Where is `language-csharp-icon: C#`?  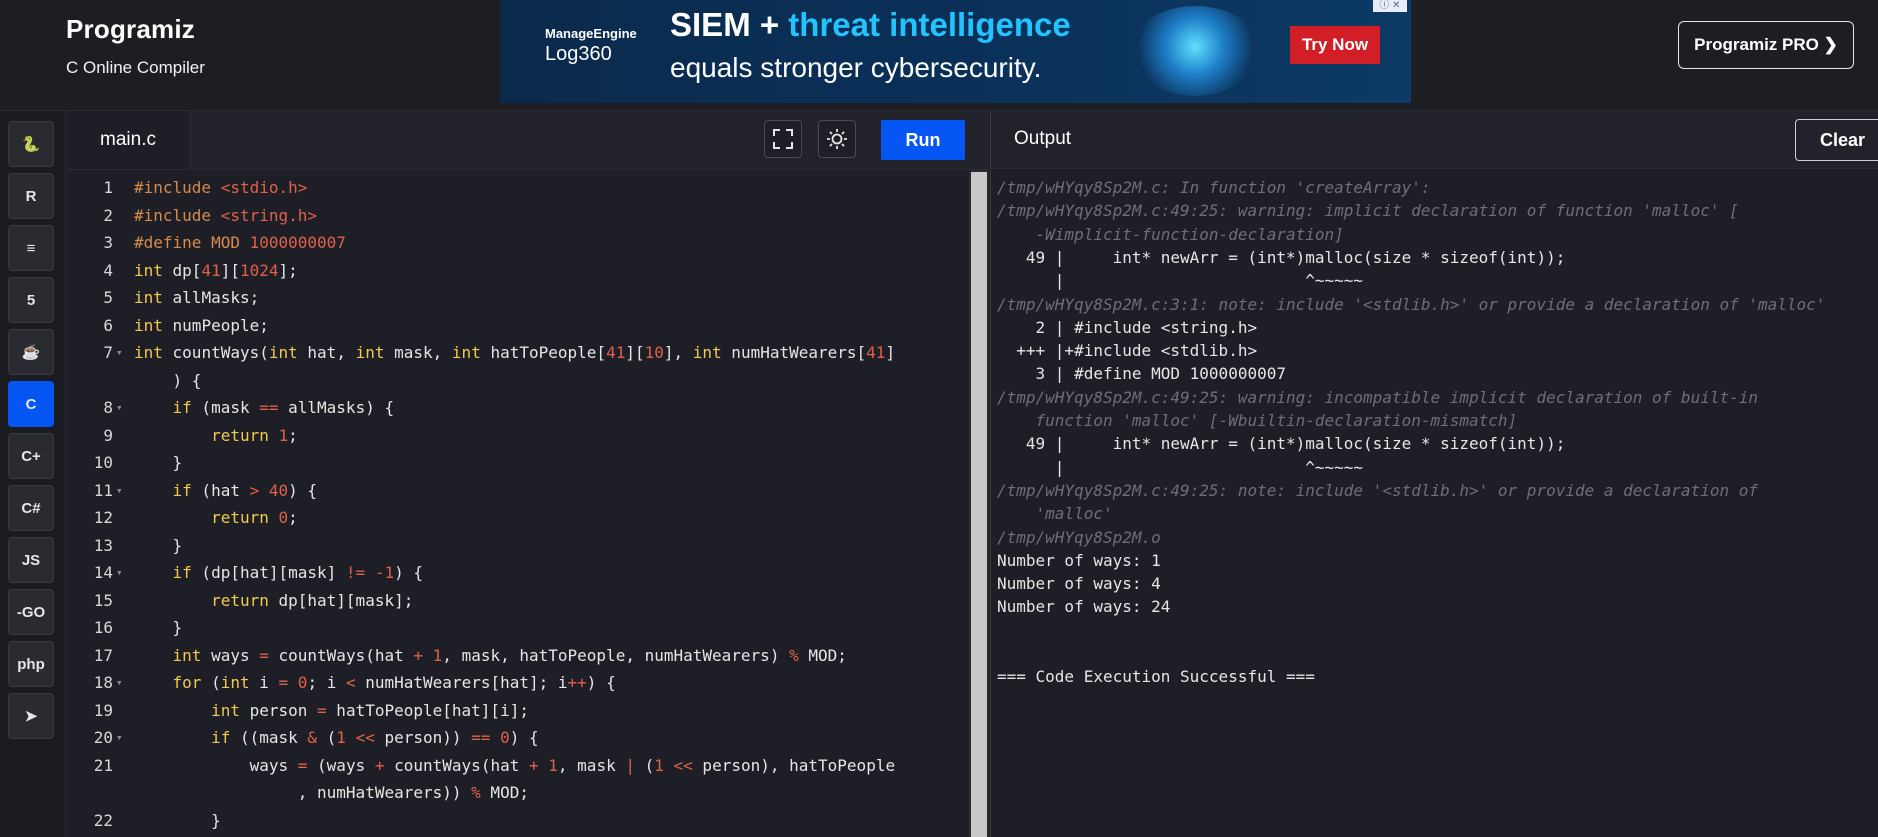
language-csharp-icon: C# is located at coordinates (31, 508).